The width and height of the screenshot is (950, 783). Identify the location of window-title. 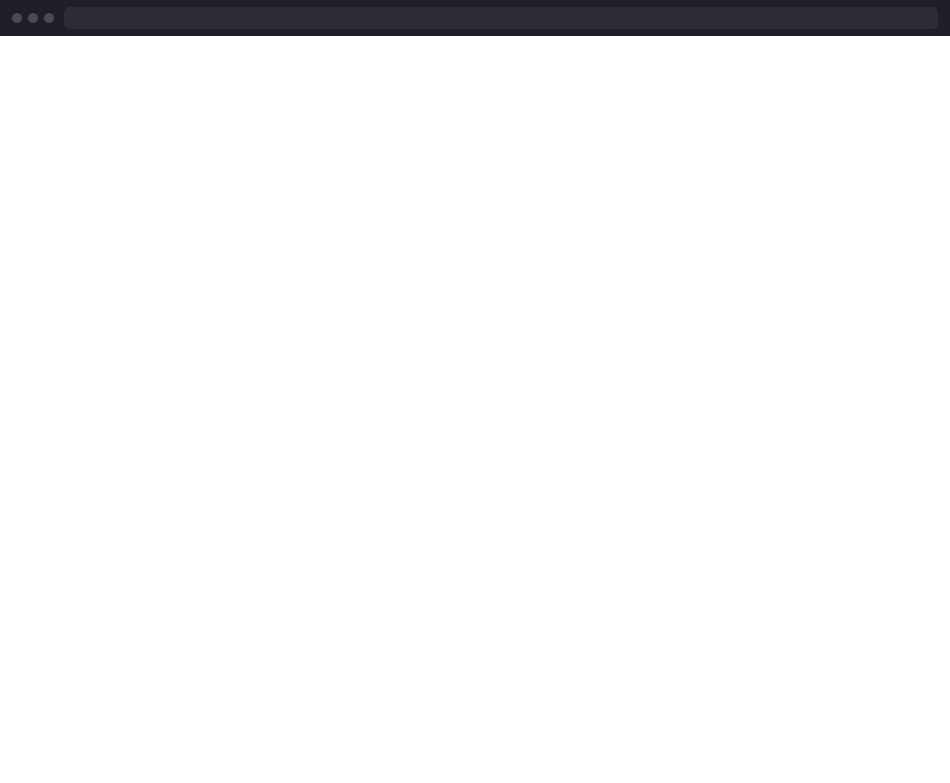
(501, 18).